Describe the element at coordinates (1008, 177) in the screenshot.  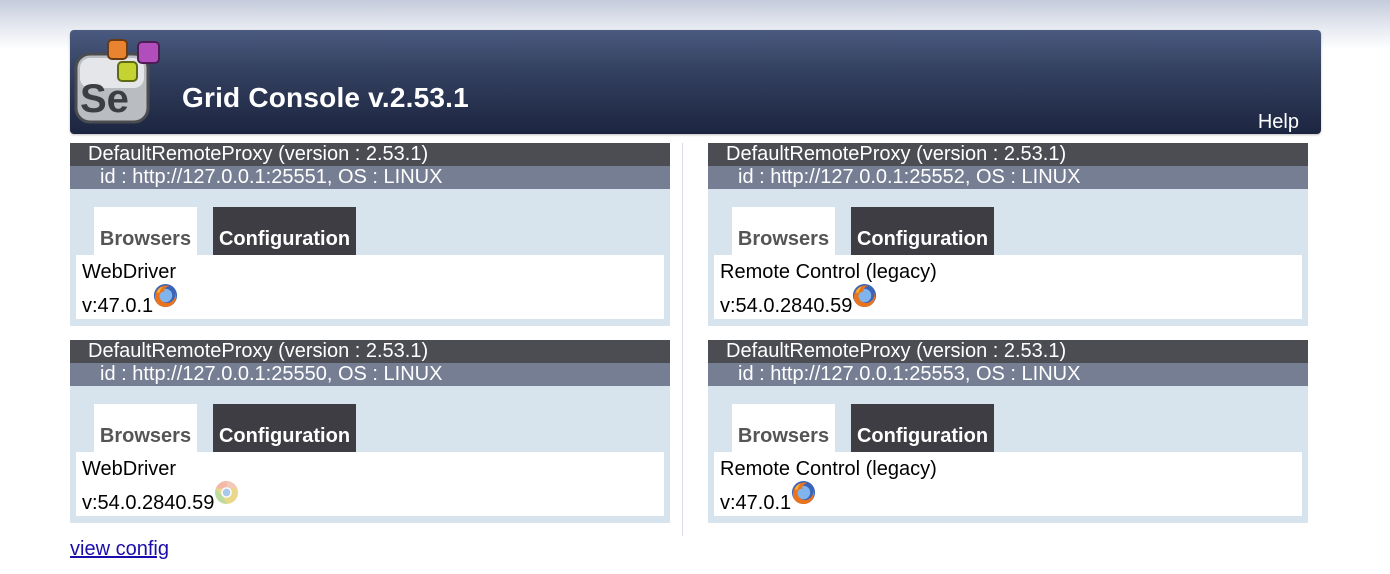
I see `proxy-id: id : http://127.0.0.1:25552, OS : LINUX` at that location.